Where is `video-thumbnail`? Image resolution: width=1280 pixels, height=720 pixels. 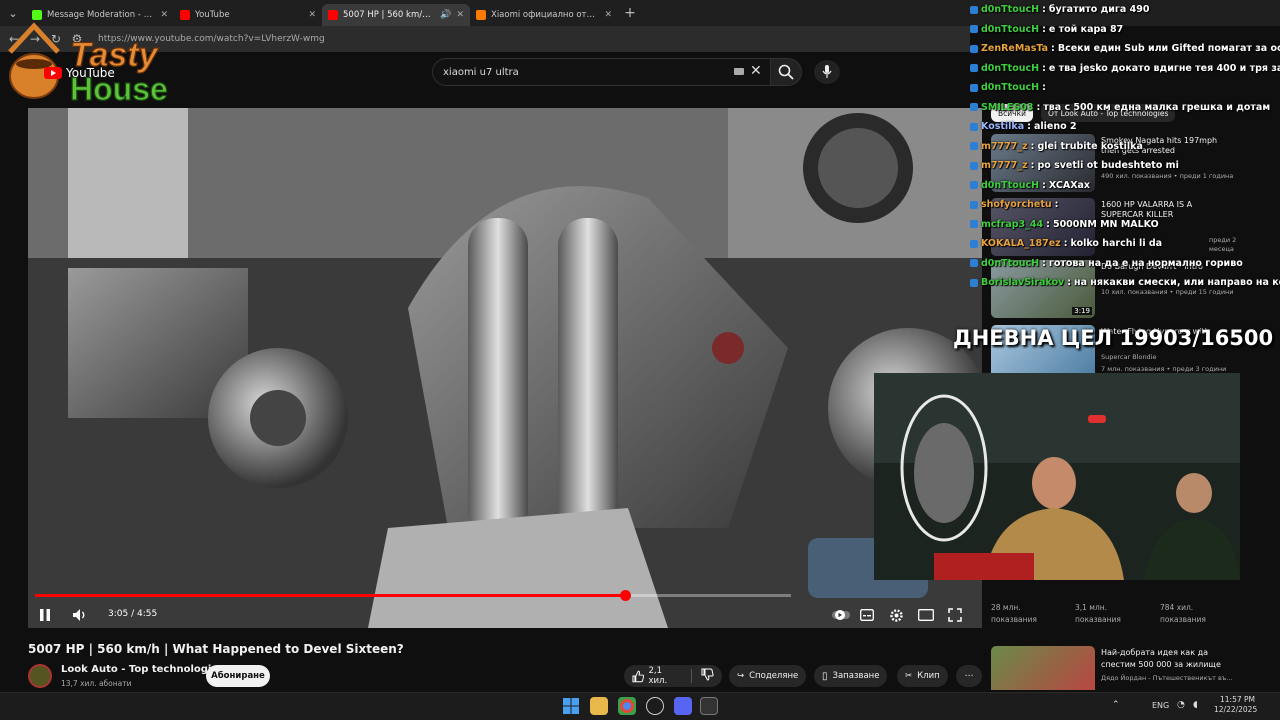
video-thumbnail is located at coordinates (1043, 668).